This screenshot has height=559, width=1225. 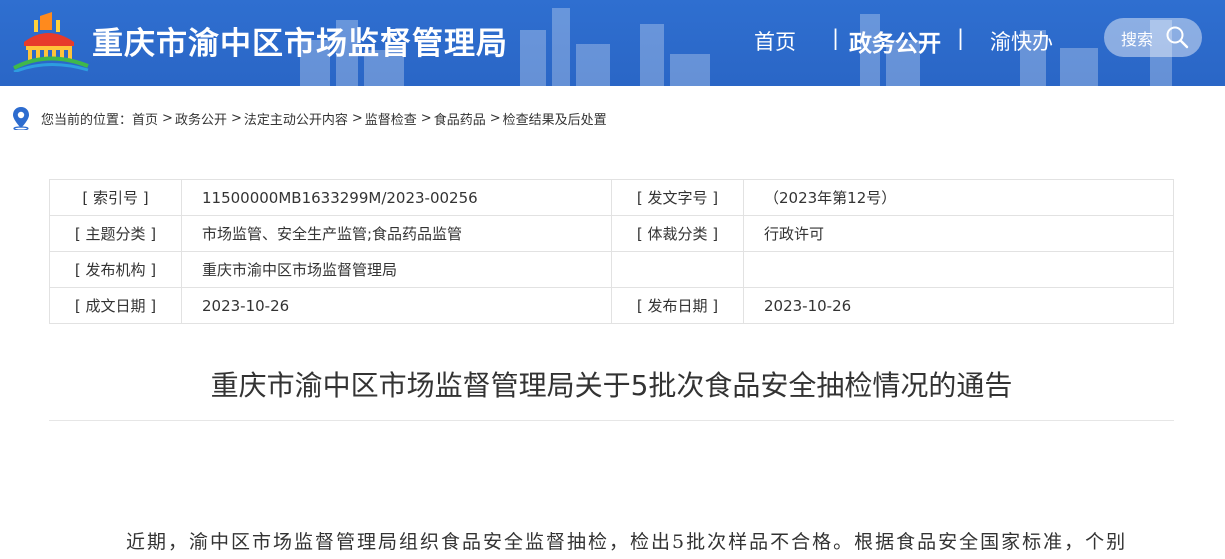 What do you see at coordinates (201, 118) in the screenshot?
I see `breadcrumb-item-gov-open: 政务公开` at bounding box center [201, 118].